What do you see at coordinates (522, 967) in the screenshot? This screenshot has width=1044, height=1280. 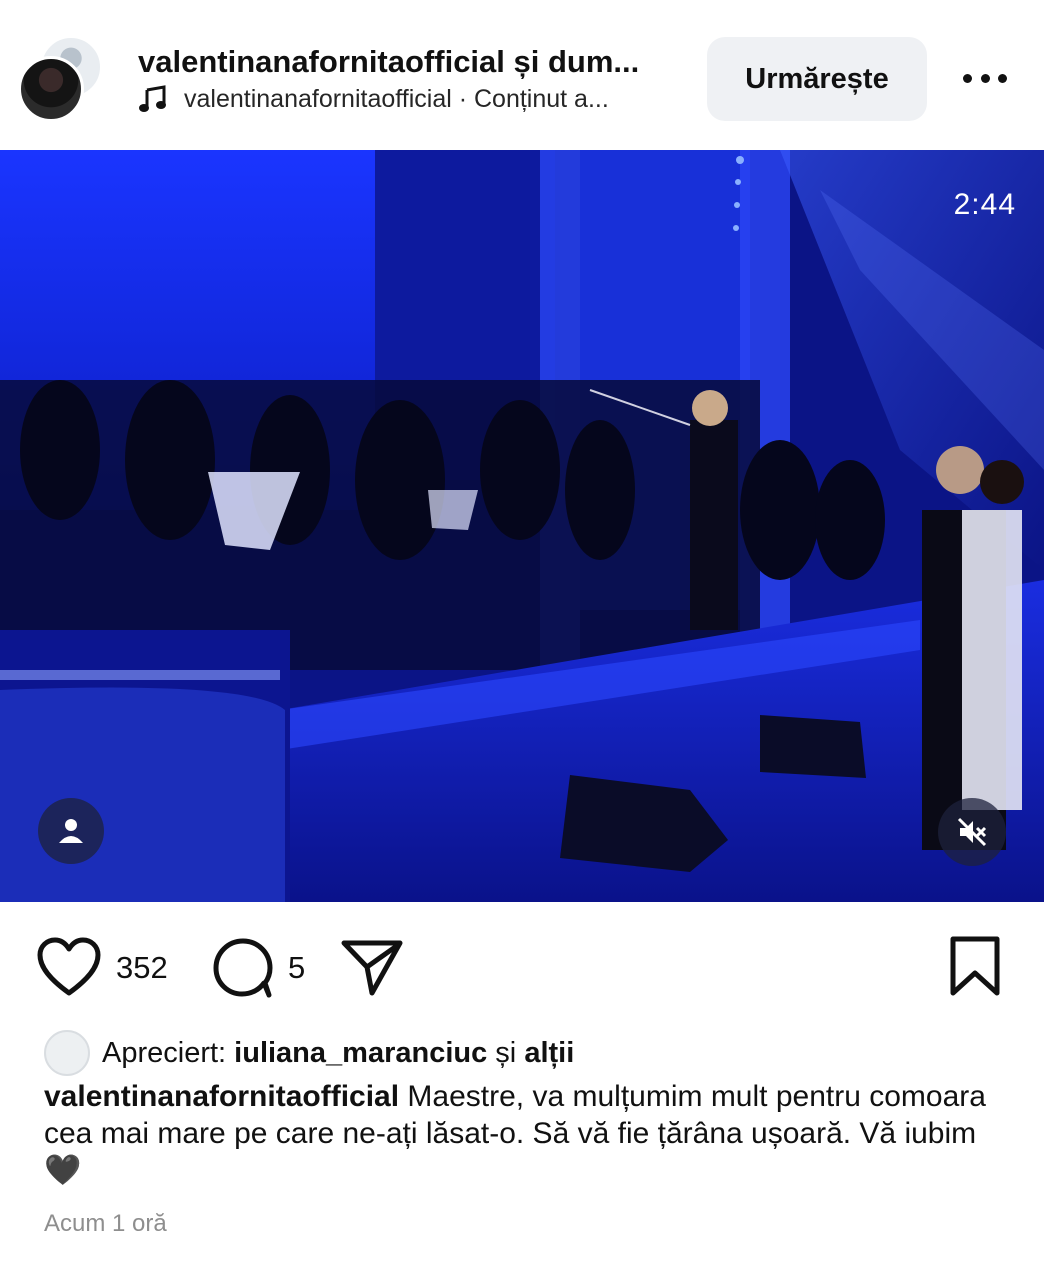 I see `post-actions: 352 5` at bounding box center [522, 967].